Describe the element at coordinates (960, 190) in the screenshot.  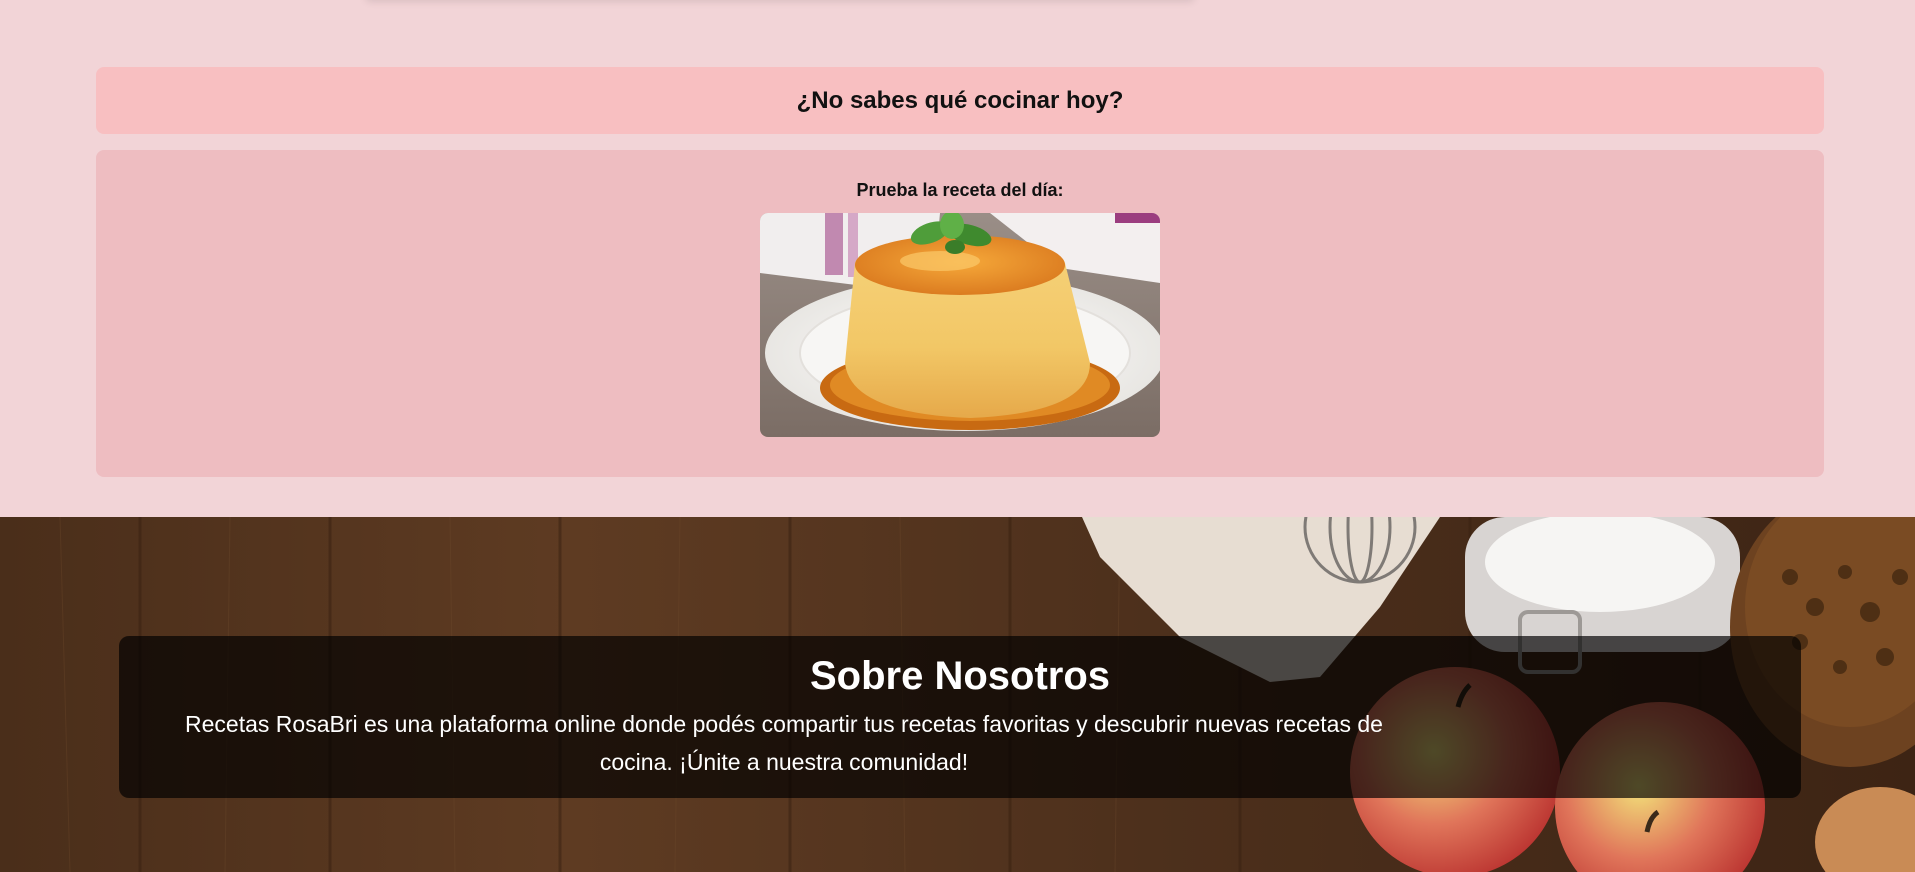
I see `daily-recipe-label: Prueba la receta del día:` at that location.